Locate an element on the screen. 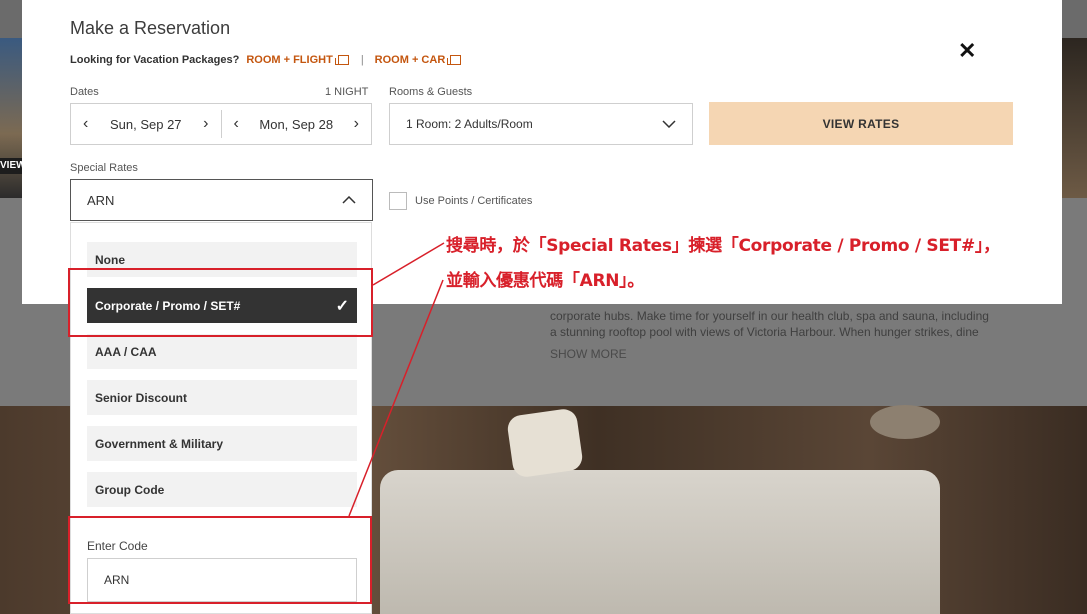 Image resolution: width=1087 pixels, height=614 pixels. annotation-lines is located at coordinates (396, 379).